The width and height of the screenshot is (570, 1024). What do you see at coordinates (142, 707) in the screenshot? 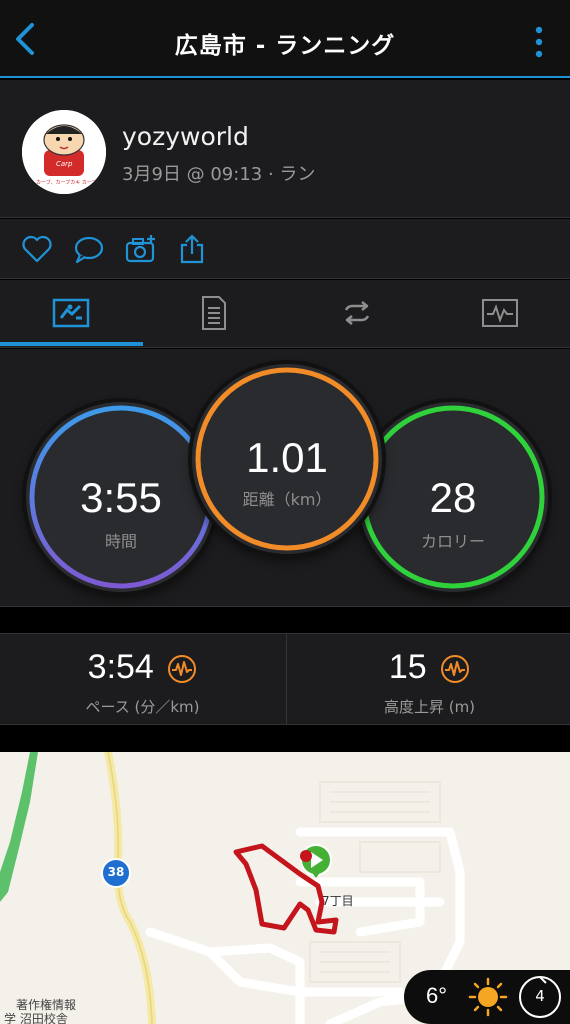
I see `pace-label: ペース (分／km)` at bounding box center [142, 707].